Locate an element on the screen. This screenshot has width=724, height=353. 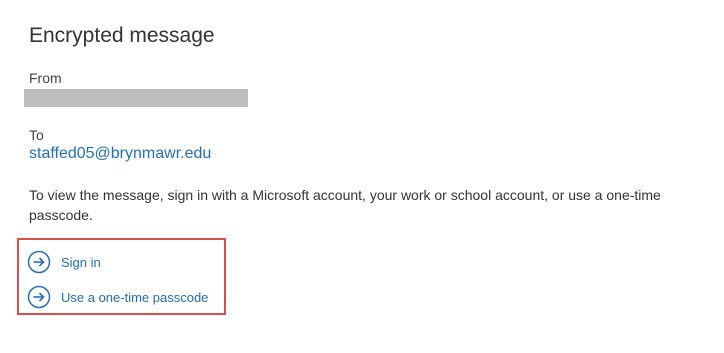
sign-in-label: Sign in is located at coordinates (81, 262).